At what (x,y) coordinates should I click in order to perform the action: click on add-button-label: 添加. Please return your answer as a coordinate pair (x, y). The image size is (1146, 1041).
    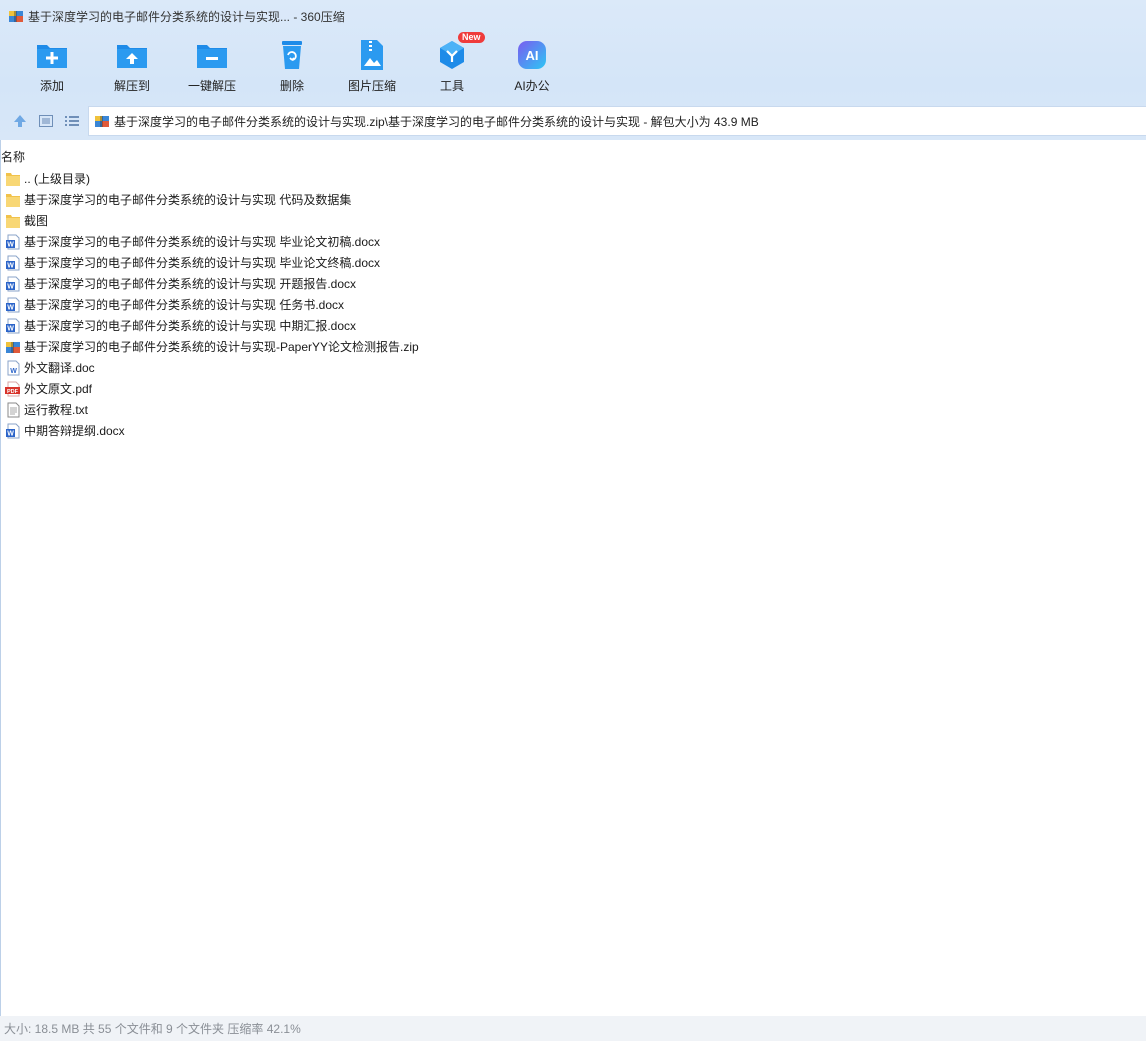
    Looking at the image, I should click on (51, 86).